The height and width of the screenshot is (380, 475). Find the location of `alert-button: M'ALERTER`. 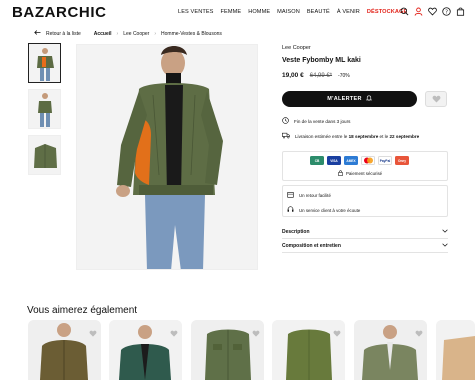

alert-button: M'ALERTER is located at coordinates (349, 99).